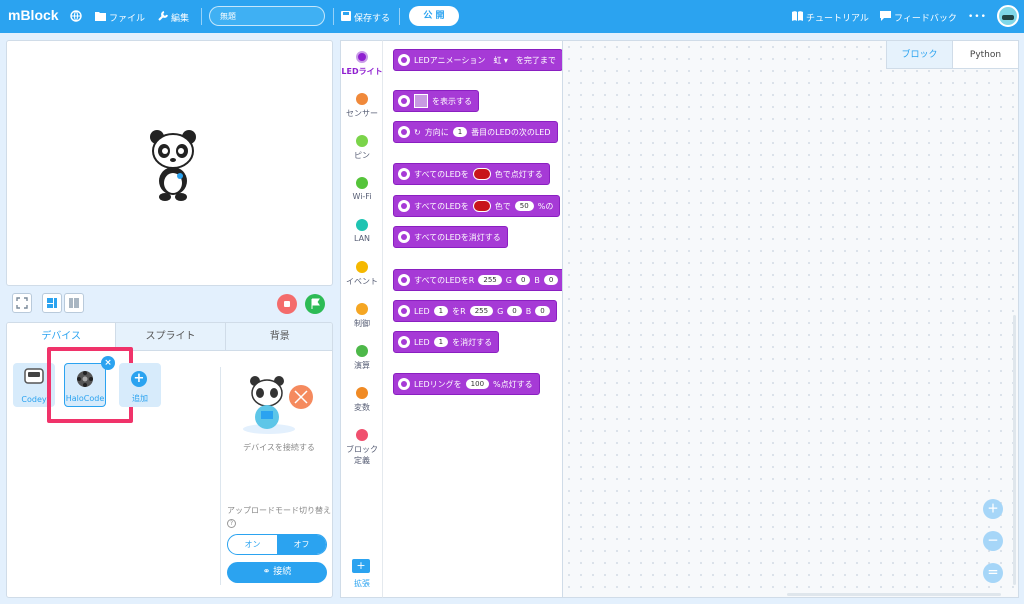  Describe the element at coordinates (1008, 16) in the screenshot. I see `avatar` at that location.